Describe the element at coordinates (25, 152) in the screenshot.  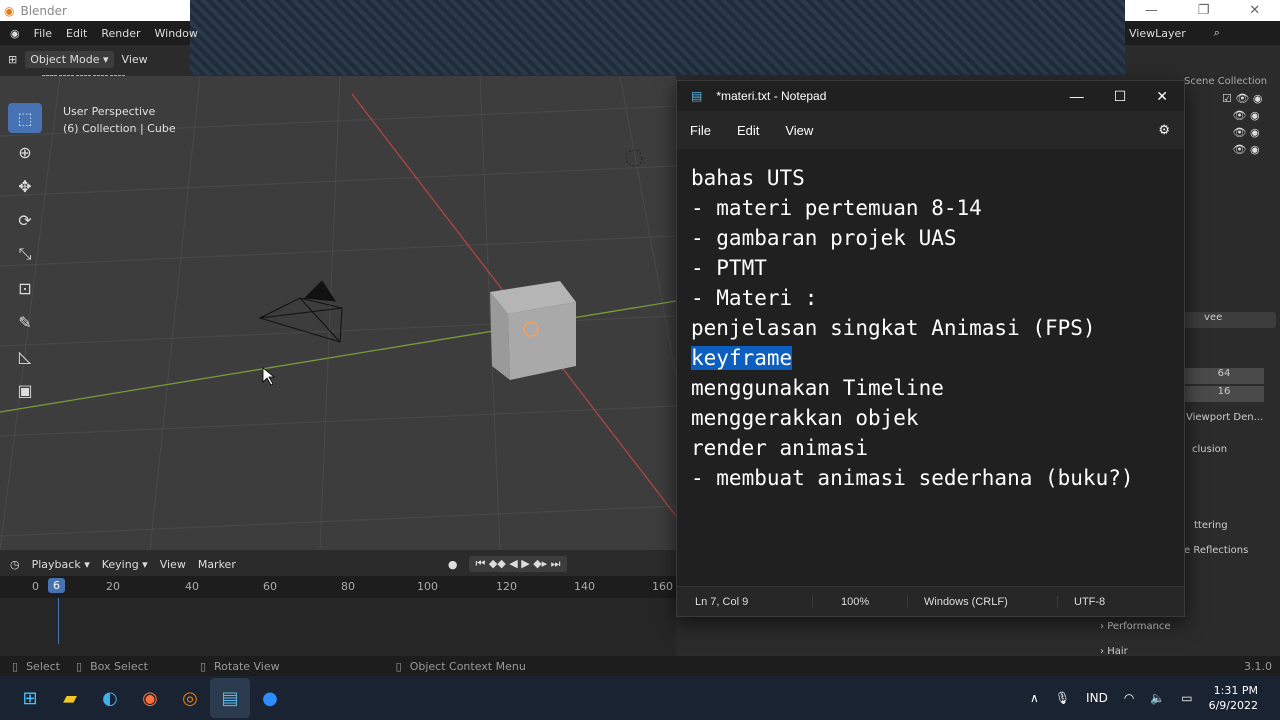
I see `cursor-tool-icon: ⊕` at that location.